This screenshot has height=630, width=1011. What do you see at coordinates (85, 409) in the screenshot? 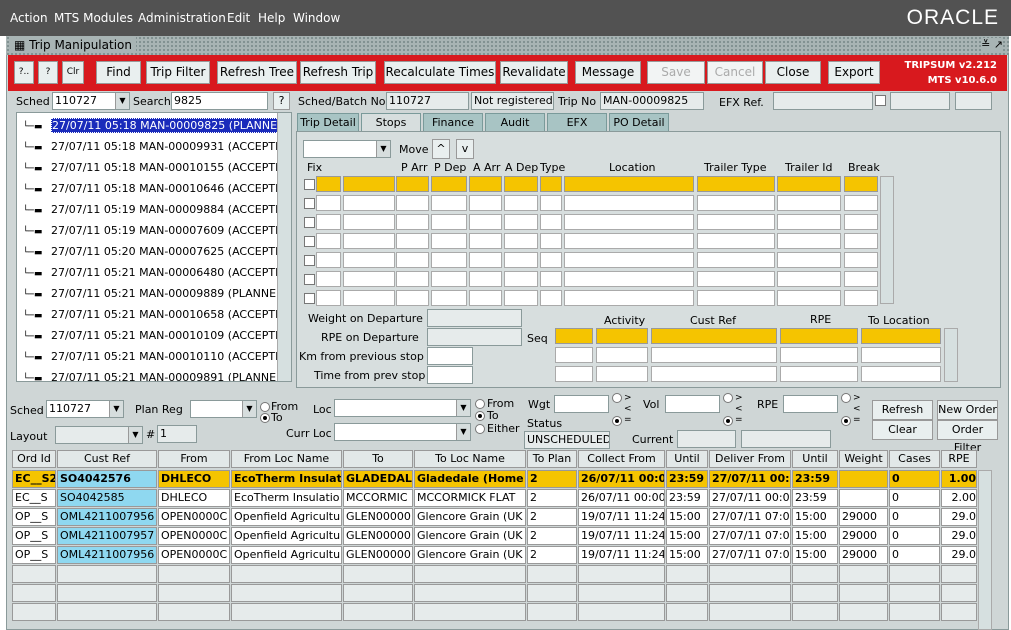
I see `filter-sched-select: 110727 ▼` at bounding box center [85, 409].